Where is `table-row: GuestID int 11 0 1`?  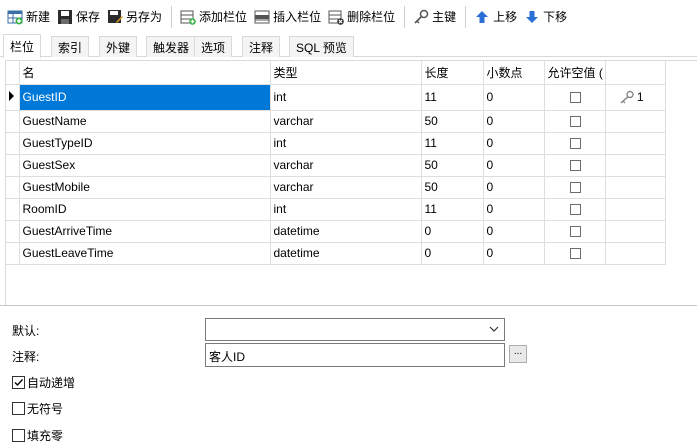 table-row: GuestID int 11 0 1 is located at coordinates (336, 97).